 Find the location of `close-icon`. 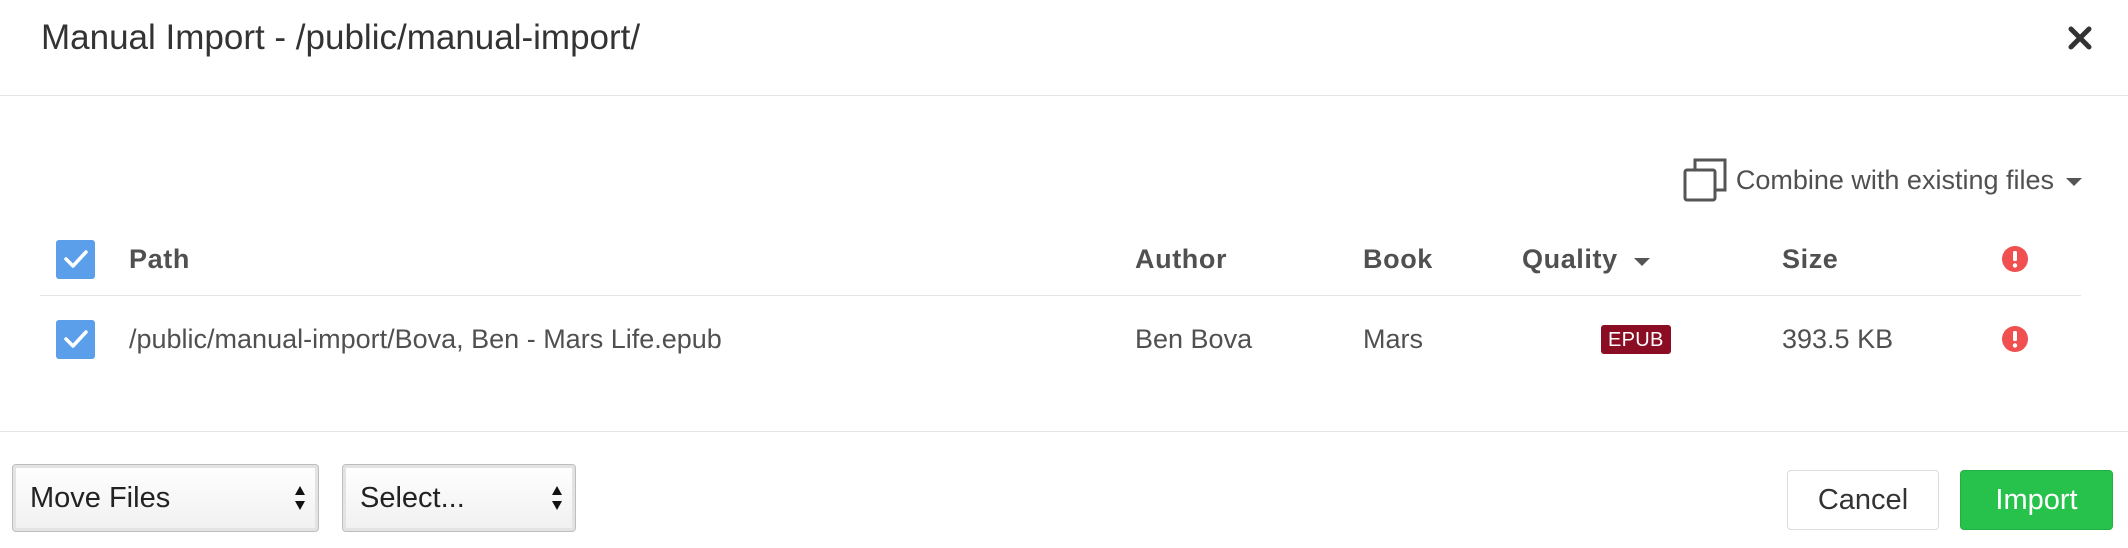

close-icon is located at coordinates (2080, 38).